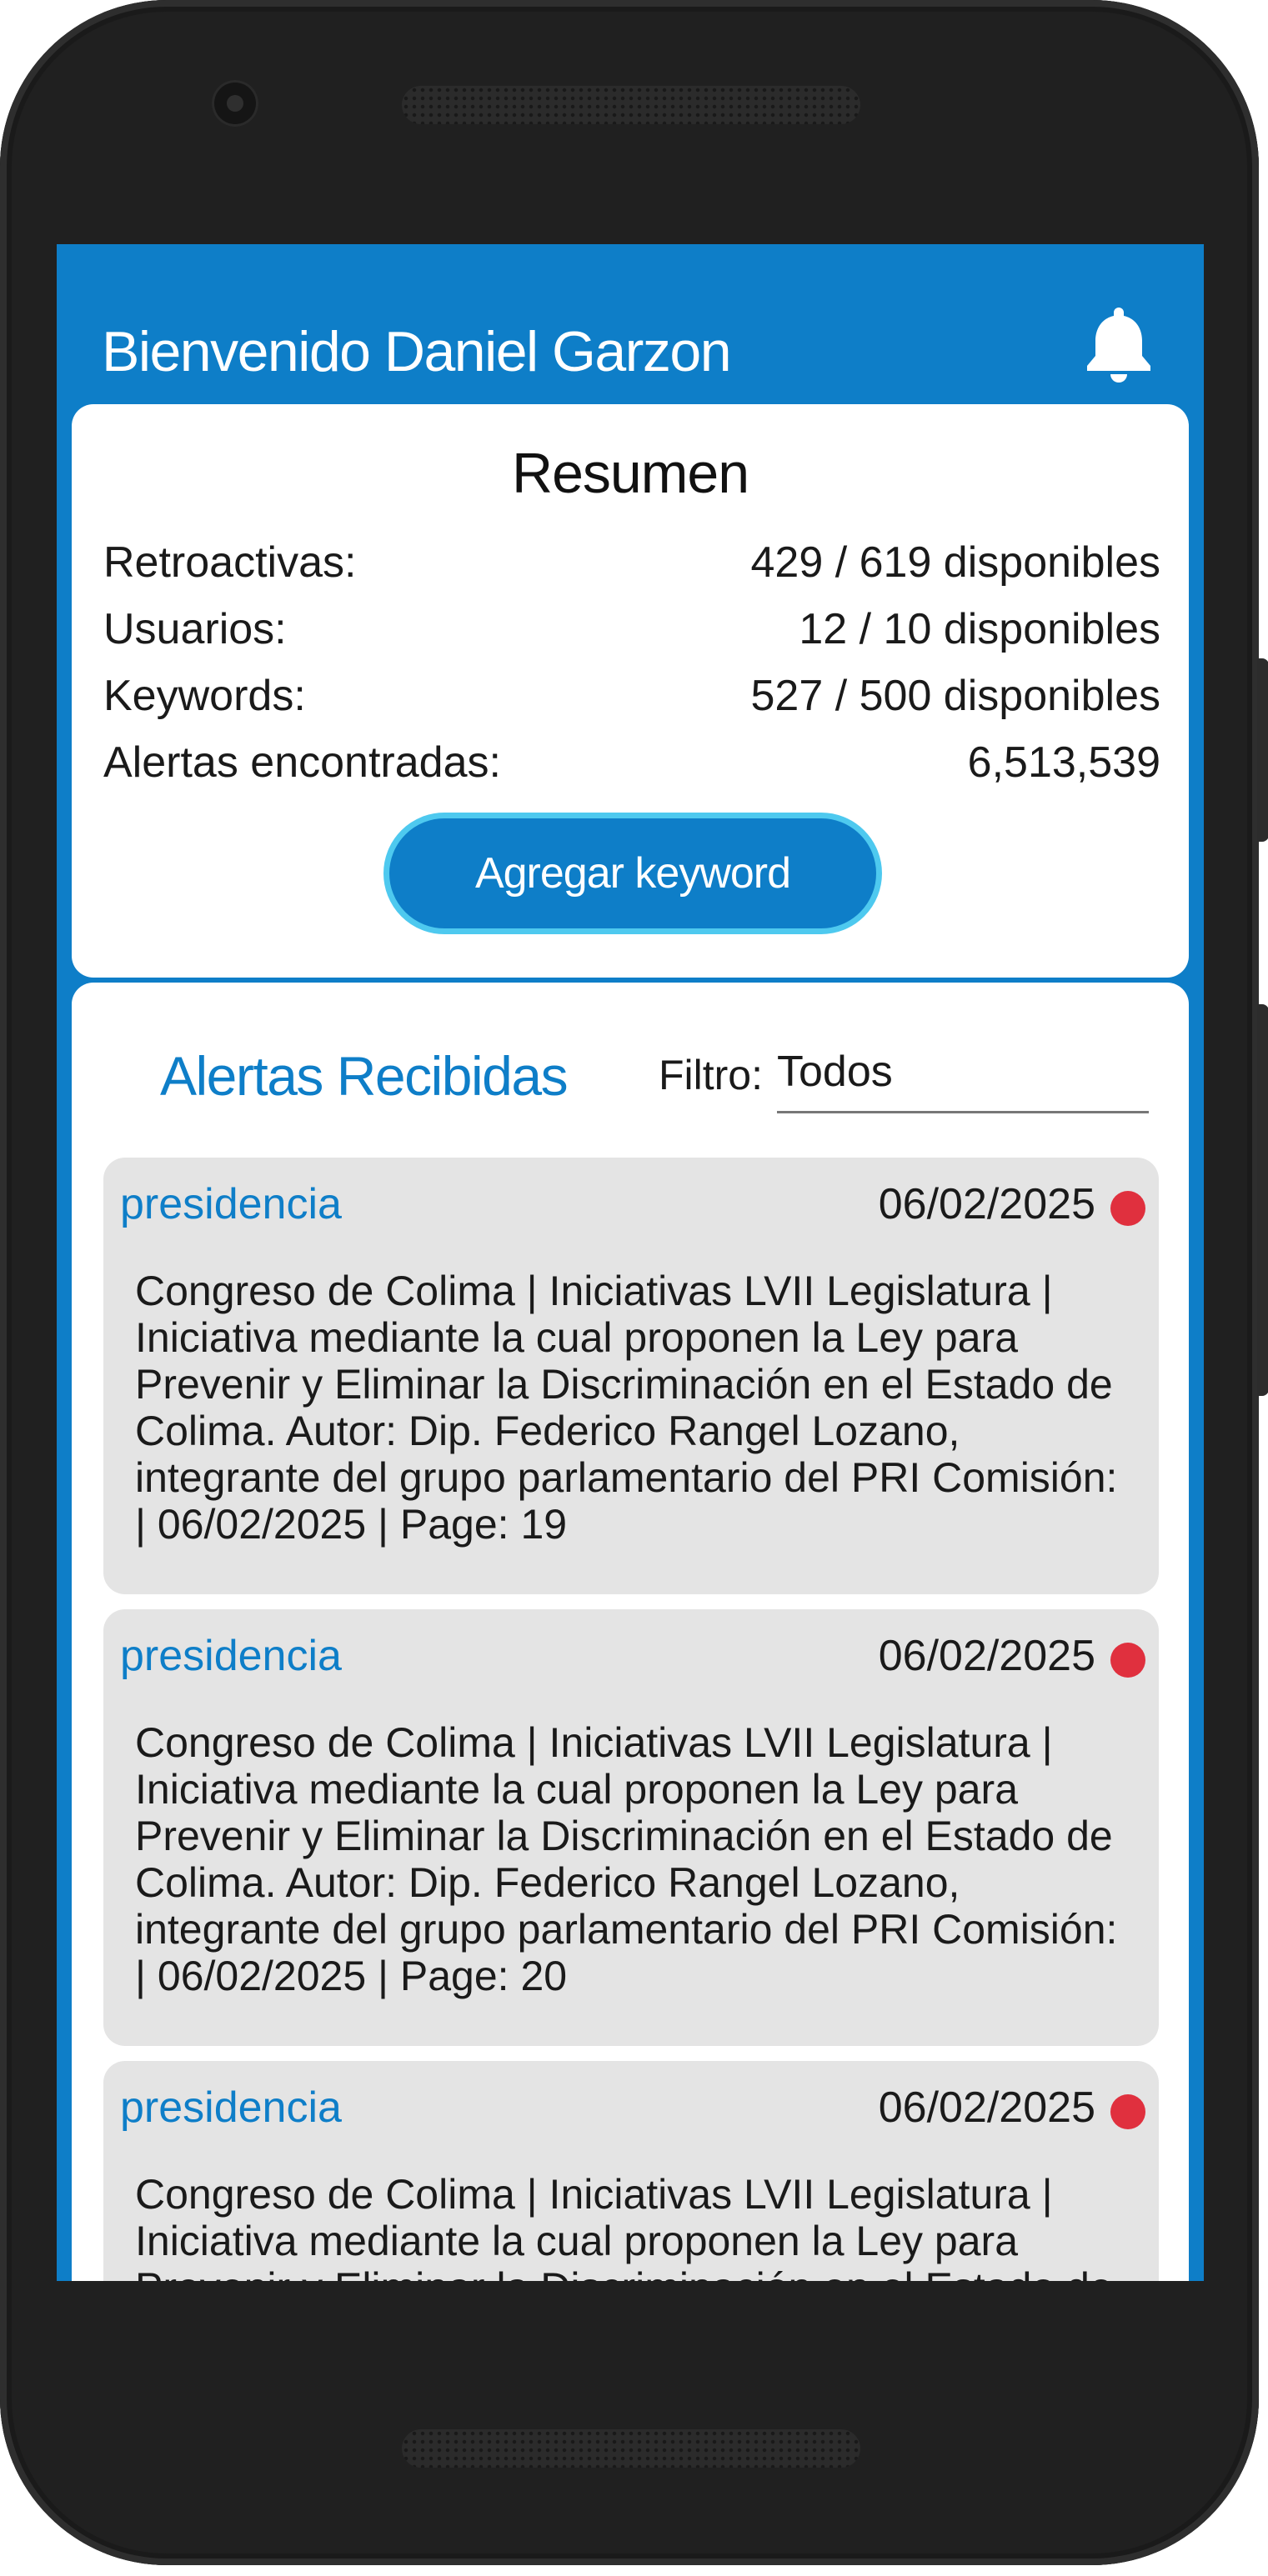 The height and width of the screenshot is (2576, 1268). I want to click on welcome-title: Bienvenido Daniel Garzon, so click(417, 352).